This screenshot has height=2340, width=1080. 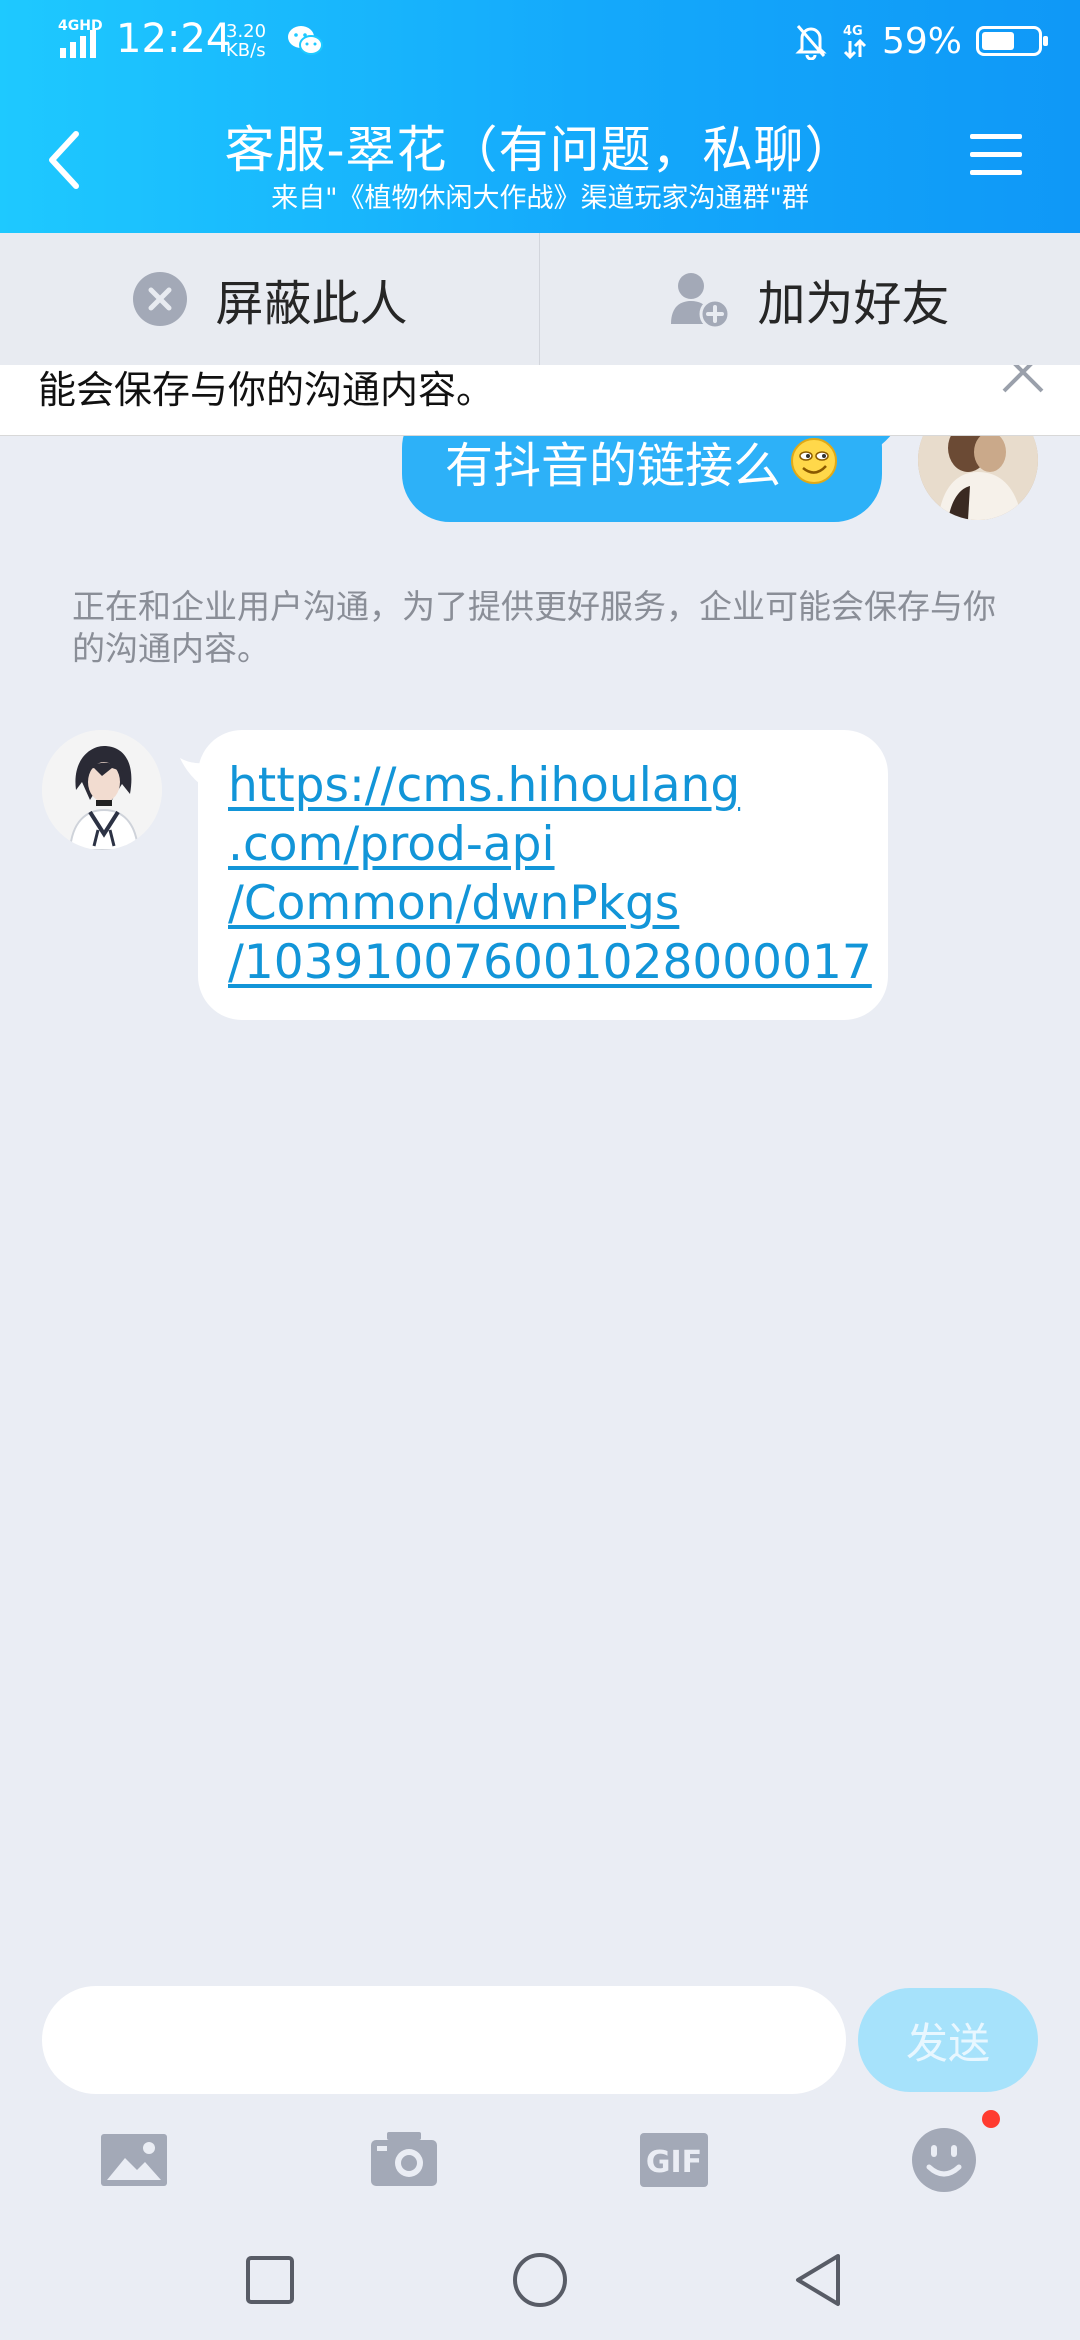 I want to click on block-user-label: 屏蔽此人, so click(x=311, y=304).